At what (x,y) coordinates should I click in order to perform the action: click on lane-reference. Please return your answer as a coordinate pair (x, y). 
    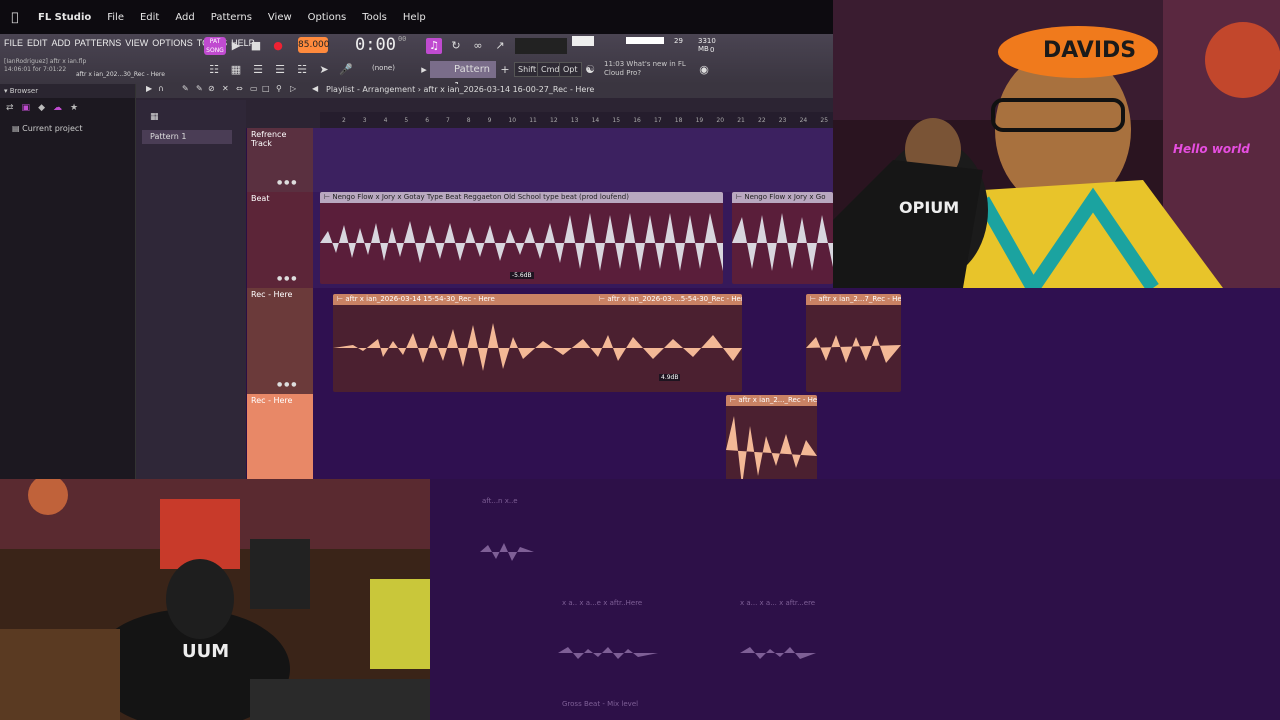
    Looking at the image, I should click on (573, 160).